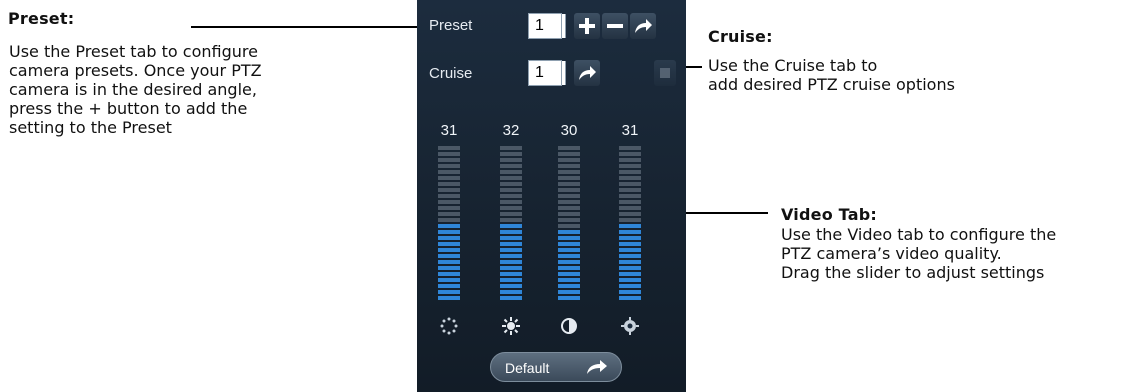 Image resolution: width=1133 pixels, height=392 pixels. I want to click on cruise-go-arrow-icon, so click(587, 73).